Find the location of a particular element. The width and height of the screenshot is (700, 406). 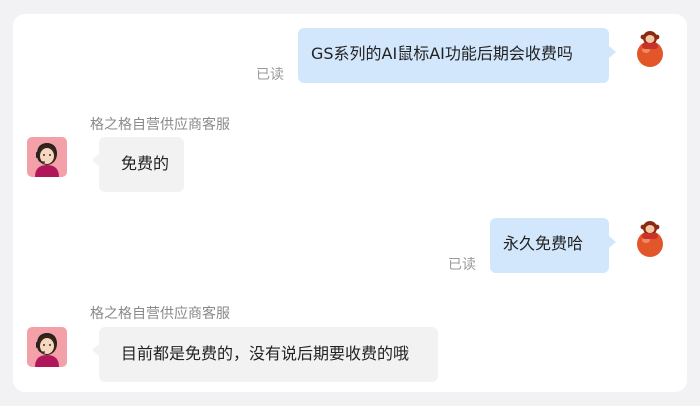

message-bubble: 永久免费哈 is located at coordinates (553, 245).